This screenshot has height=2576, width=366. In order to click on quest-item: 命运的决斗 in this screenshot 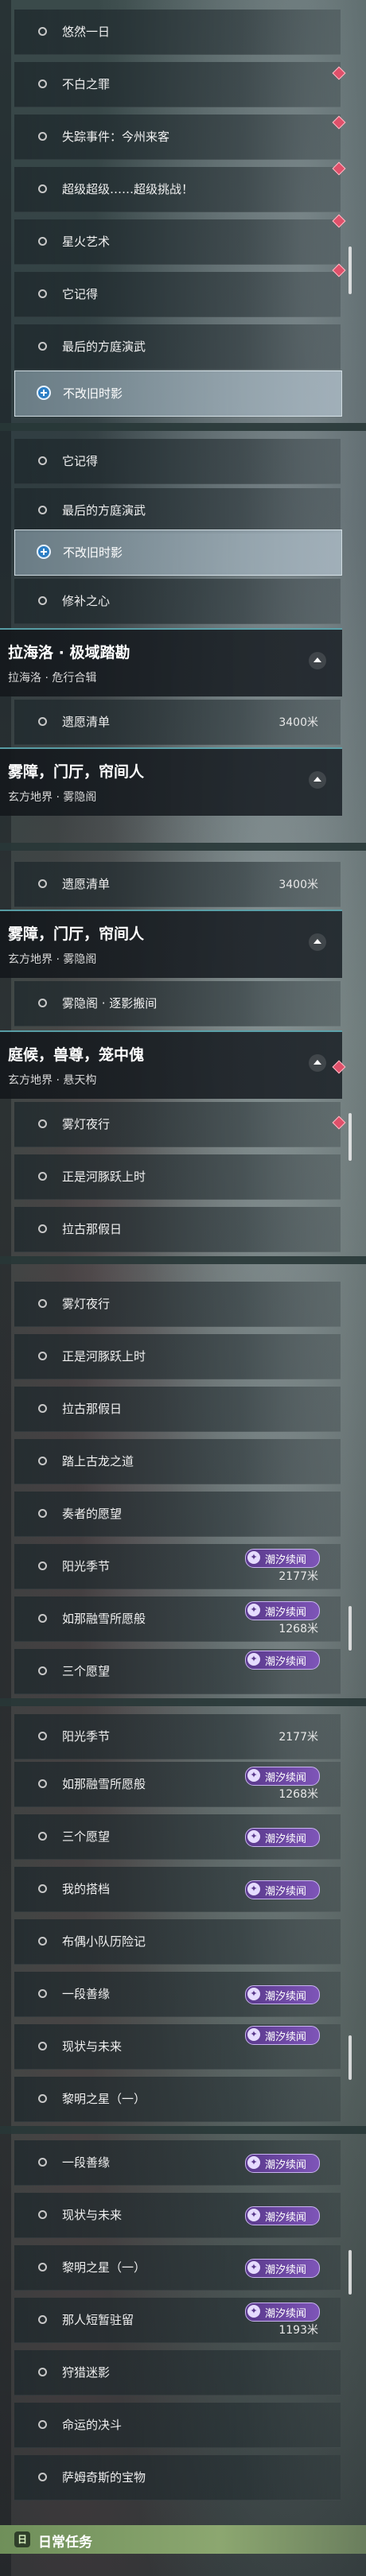, I will do `click(177, 2425)`.